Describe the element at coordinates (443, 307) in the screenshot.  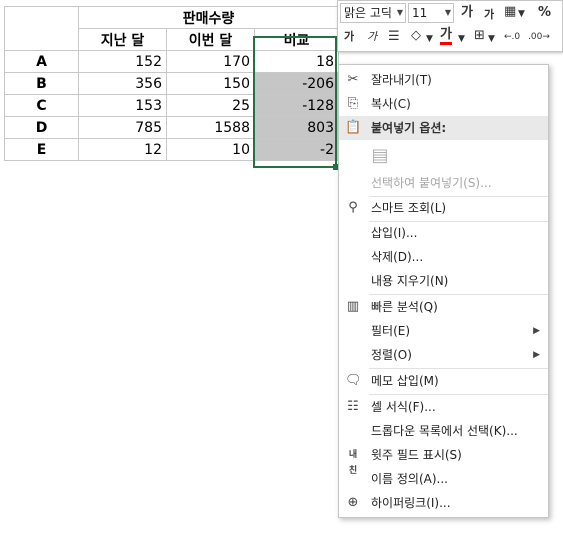
I see `menu-item-quick-analysis: ▥ 빠른 분석(Q)` at that location.